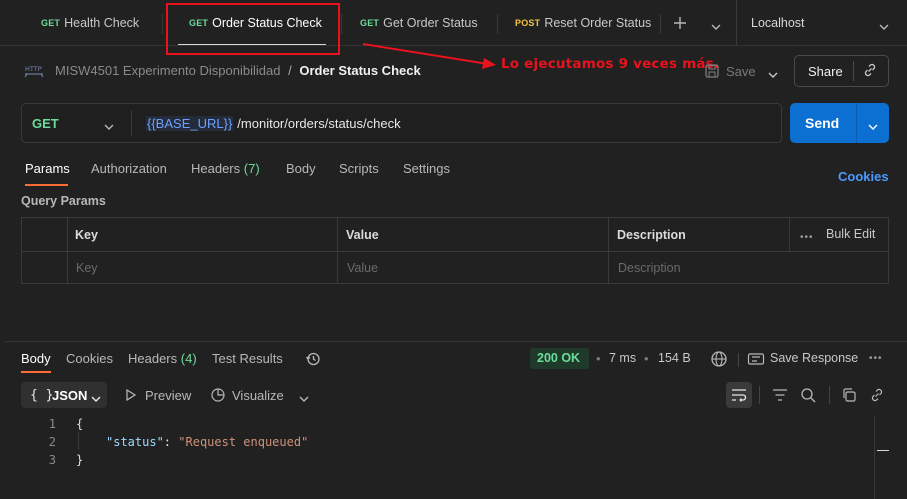  What do you see at coordinates (301, 168) in the screenshot?
I see `tab-body: Body` at bounding box center [301, 168].